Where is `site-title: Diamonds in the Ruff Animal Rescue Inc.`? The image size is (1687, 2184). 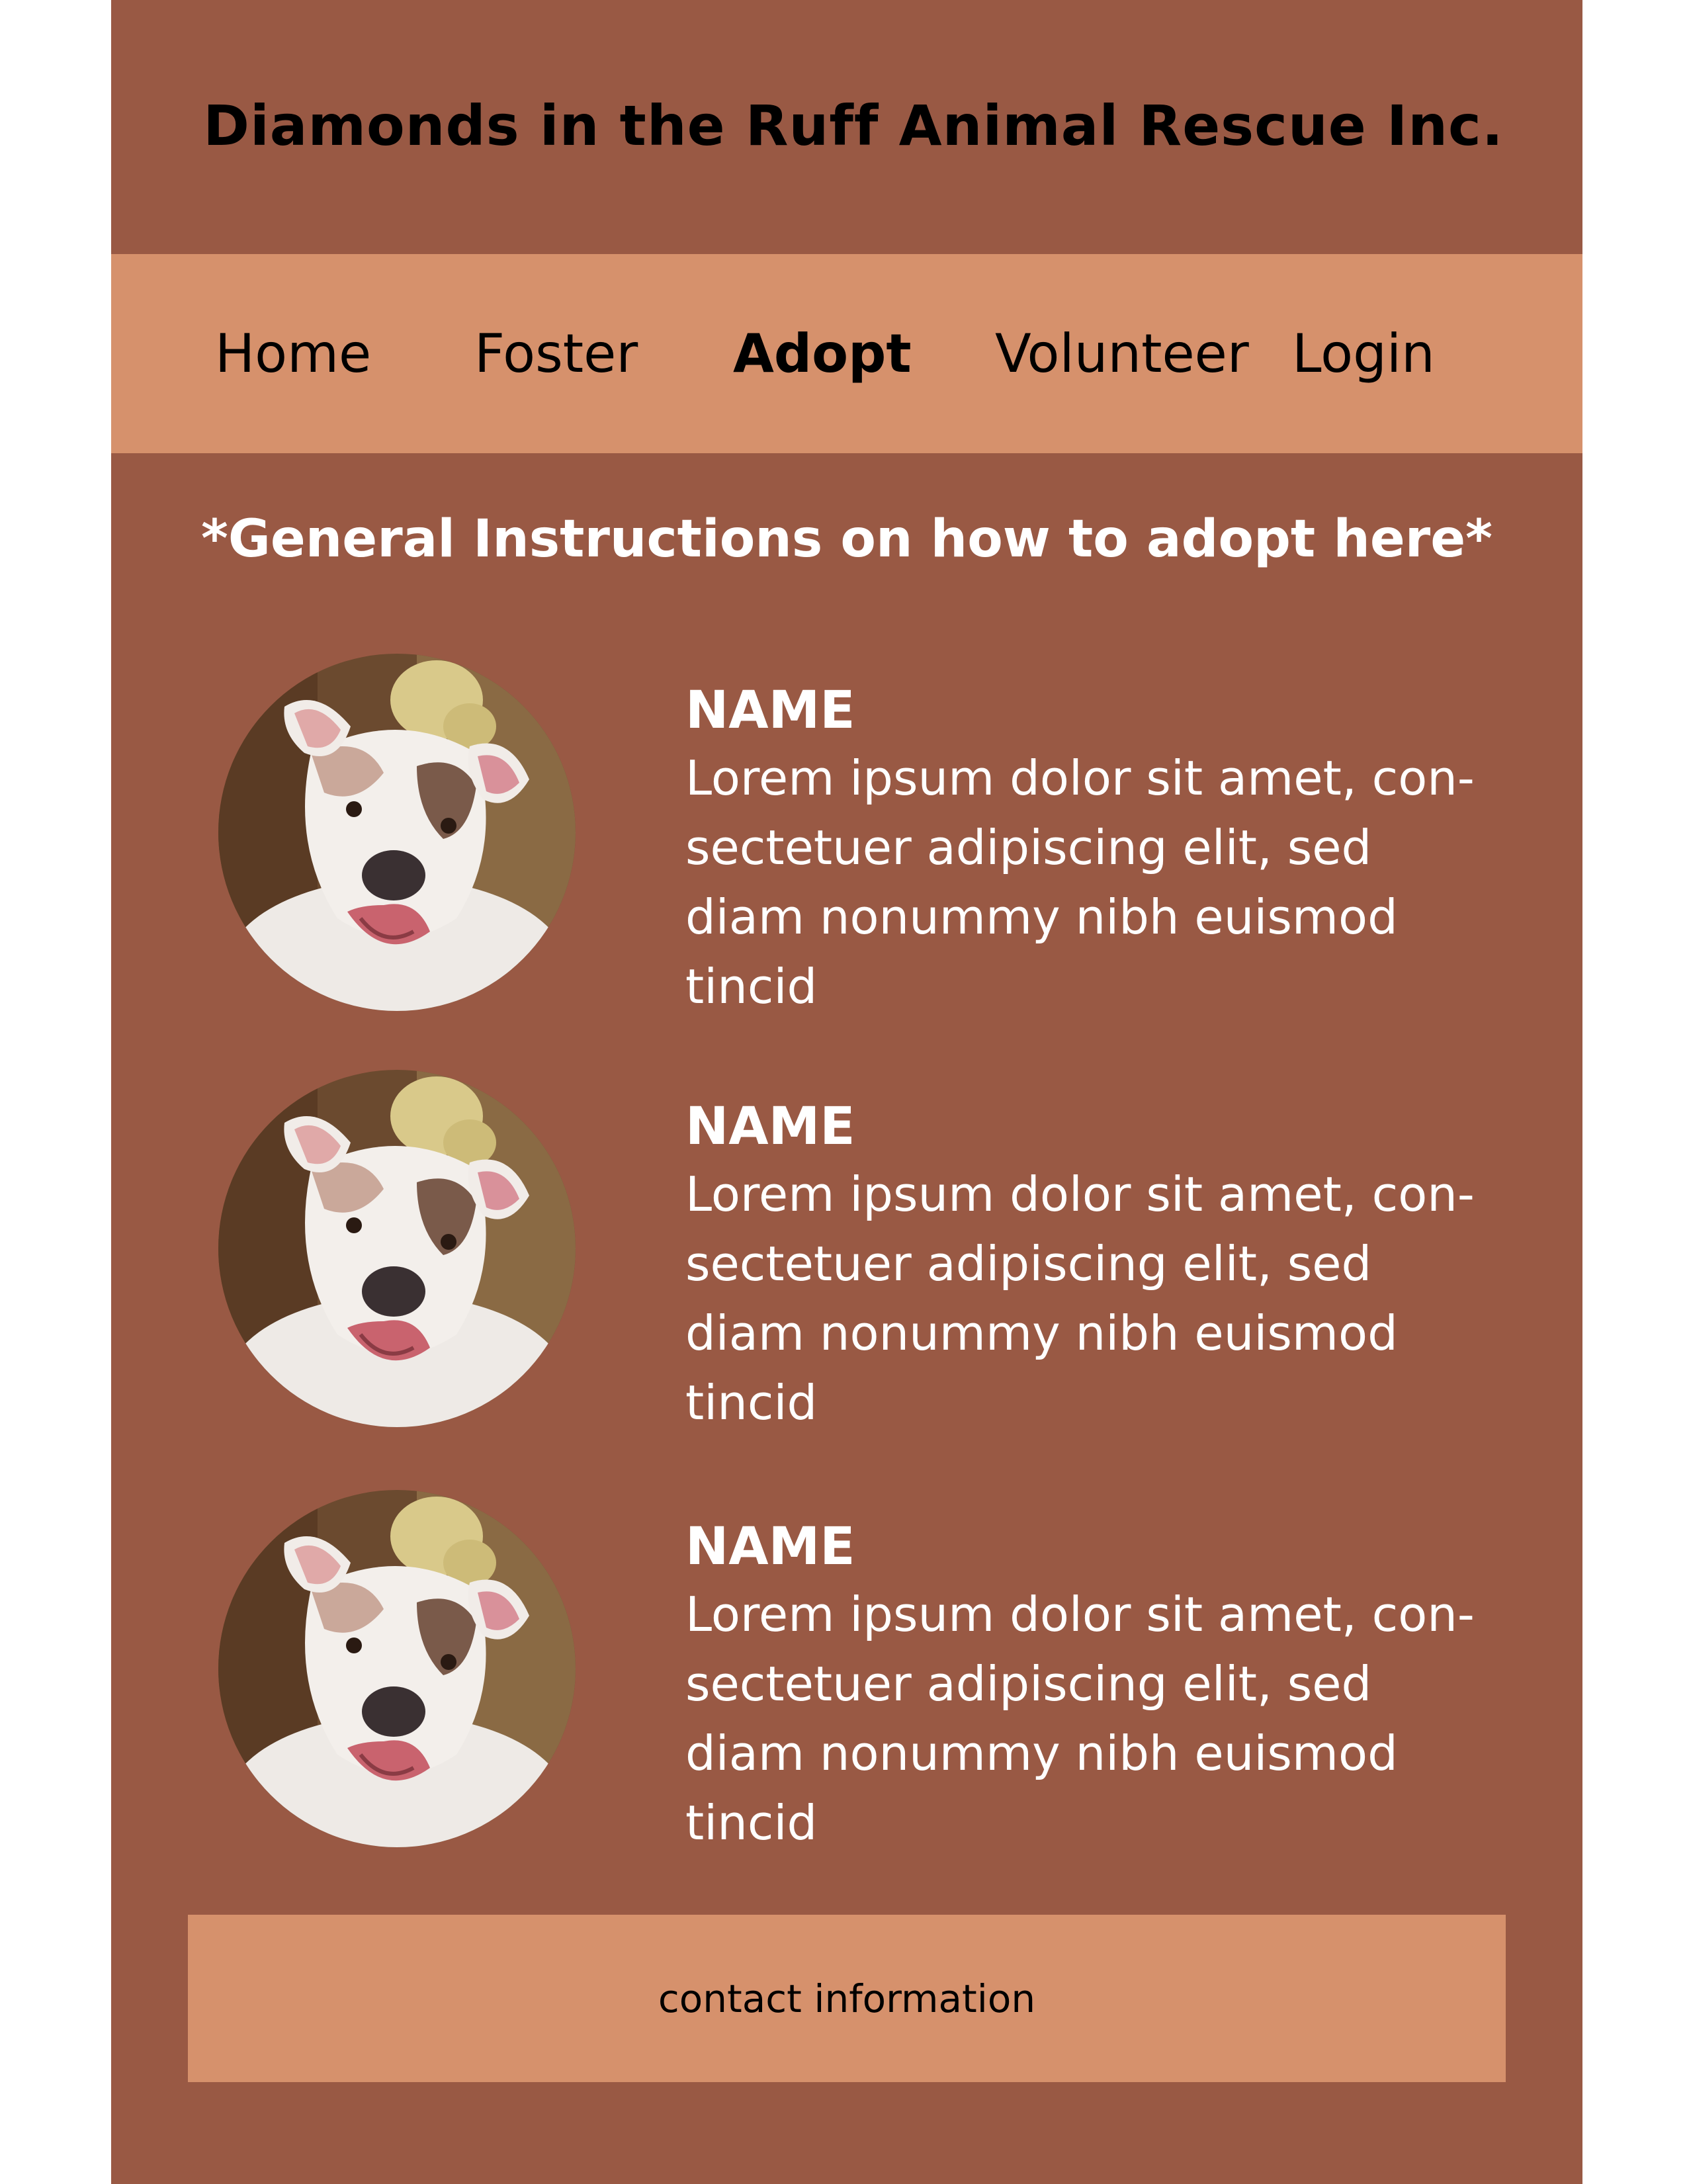 site-title: Diamonds in the Ruff Animal Rescue Inc. is located at coordinates (853, 125).